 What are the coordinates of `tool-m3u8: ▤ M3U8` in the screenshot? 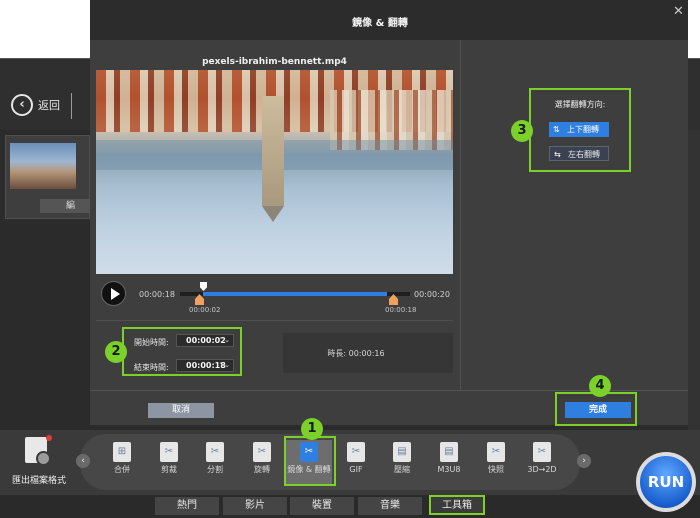 It's located at (449, 462).